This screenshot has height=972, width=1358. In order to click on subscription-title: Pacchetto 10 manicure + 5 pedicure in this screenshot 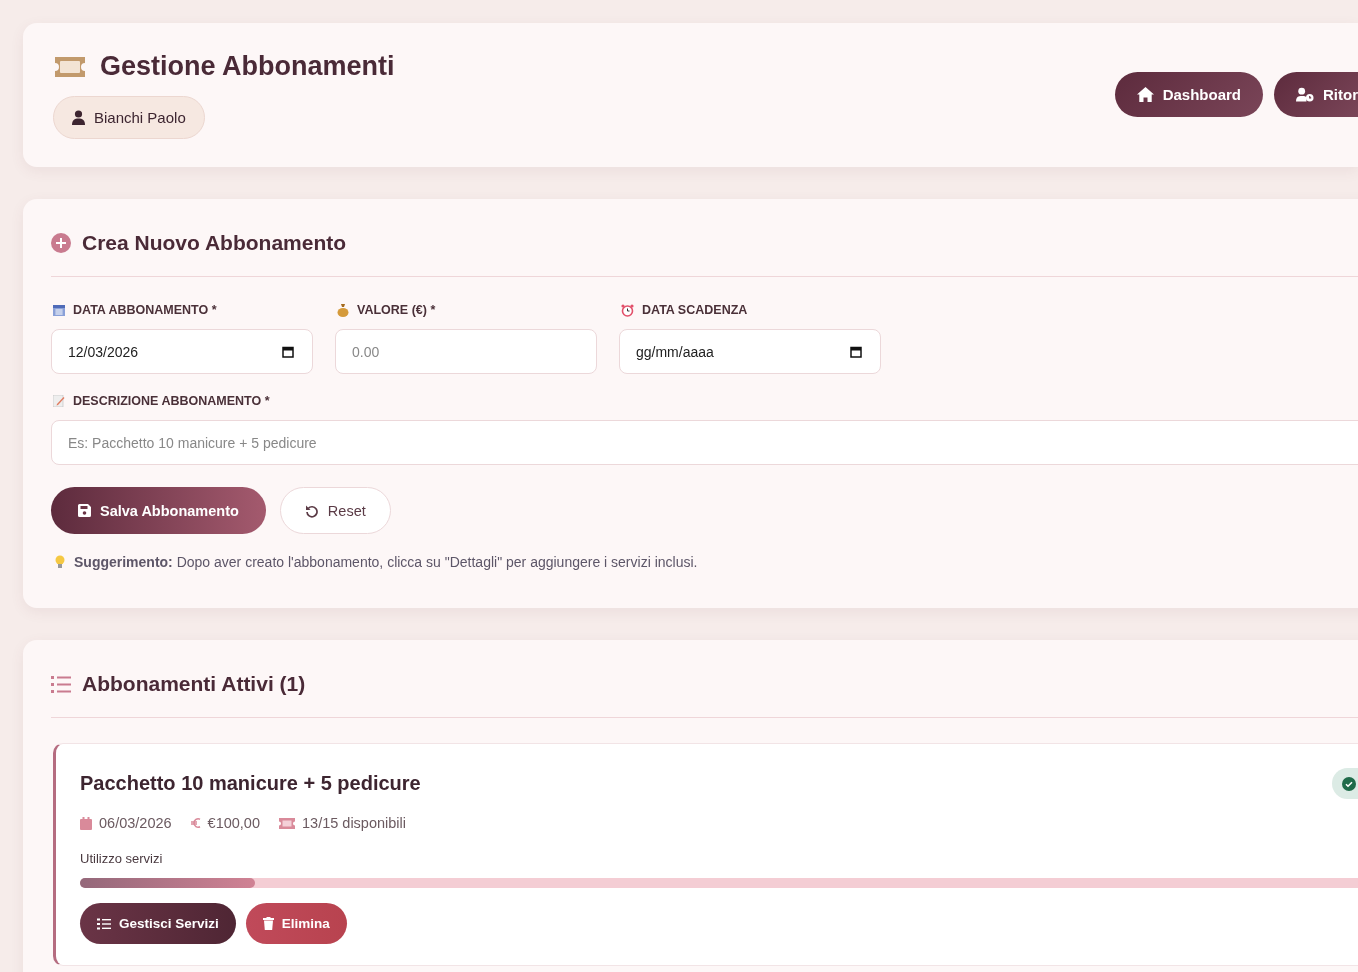, I will do `click(250, 783)`.